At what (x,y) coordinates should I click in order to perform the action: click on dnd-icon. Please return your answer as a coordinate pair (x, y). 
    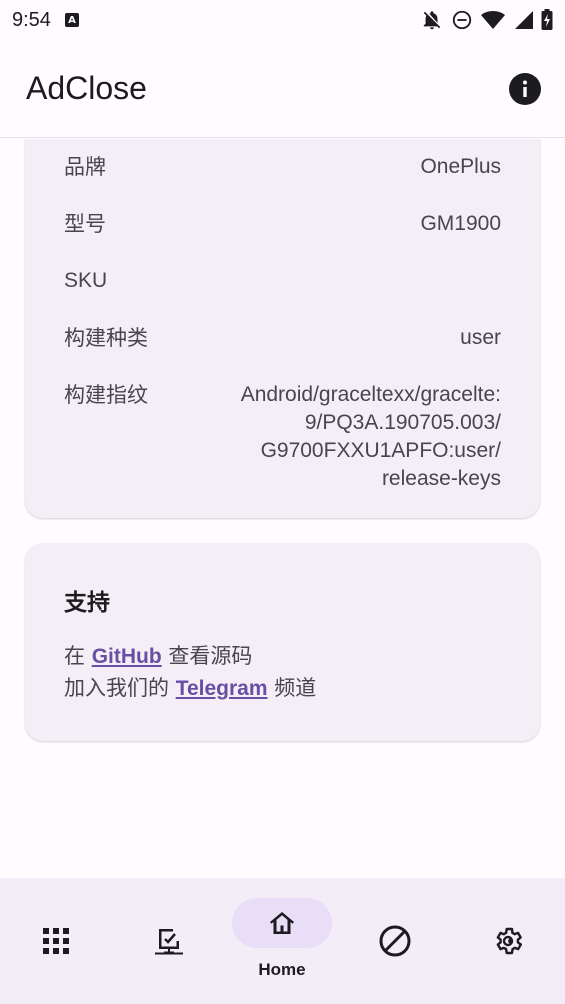
    Looking at the image, I should click on (462, 20).